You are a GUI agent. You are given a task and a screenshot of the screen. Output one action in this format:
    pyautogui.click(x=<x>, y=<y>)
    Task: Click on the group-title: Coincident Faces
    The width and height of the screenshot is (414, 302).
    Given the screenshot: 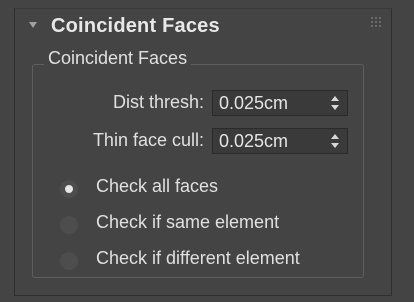 What is the action you would take?
    pyautogui.click(x=118, y=58)
    